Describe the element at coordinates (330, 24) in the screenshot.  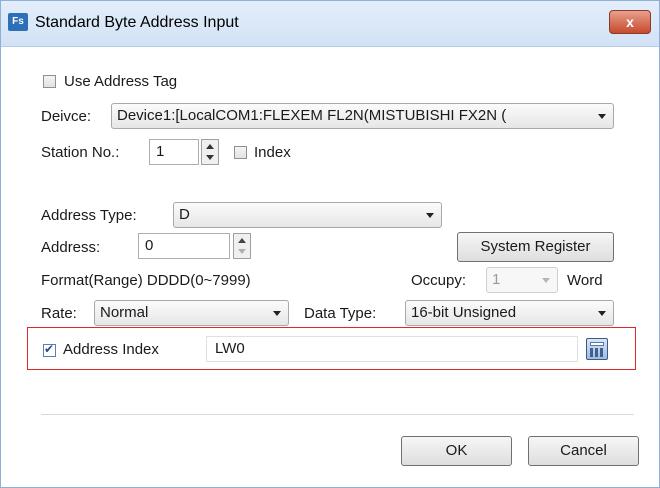
I see `title-bar: Fs Standard Byte Address Input x` at that location.